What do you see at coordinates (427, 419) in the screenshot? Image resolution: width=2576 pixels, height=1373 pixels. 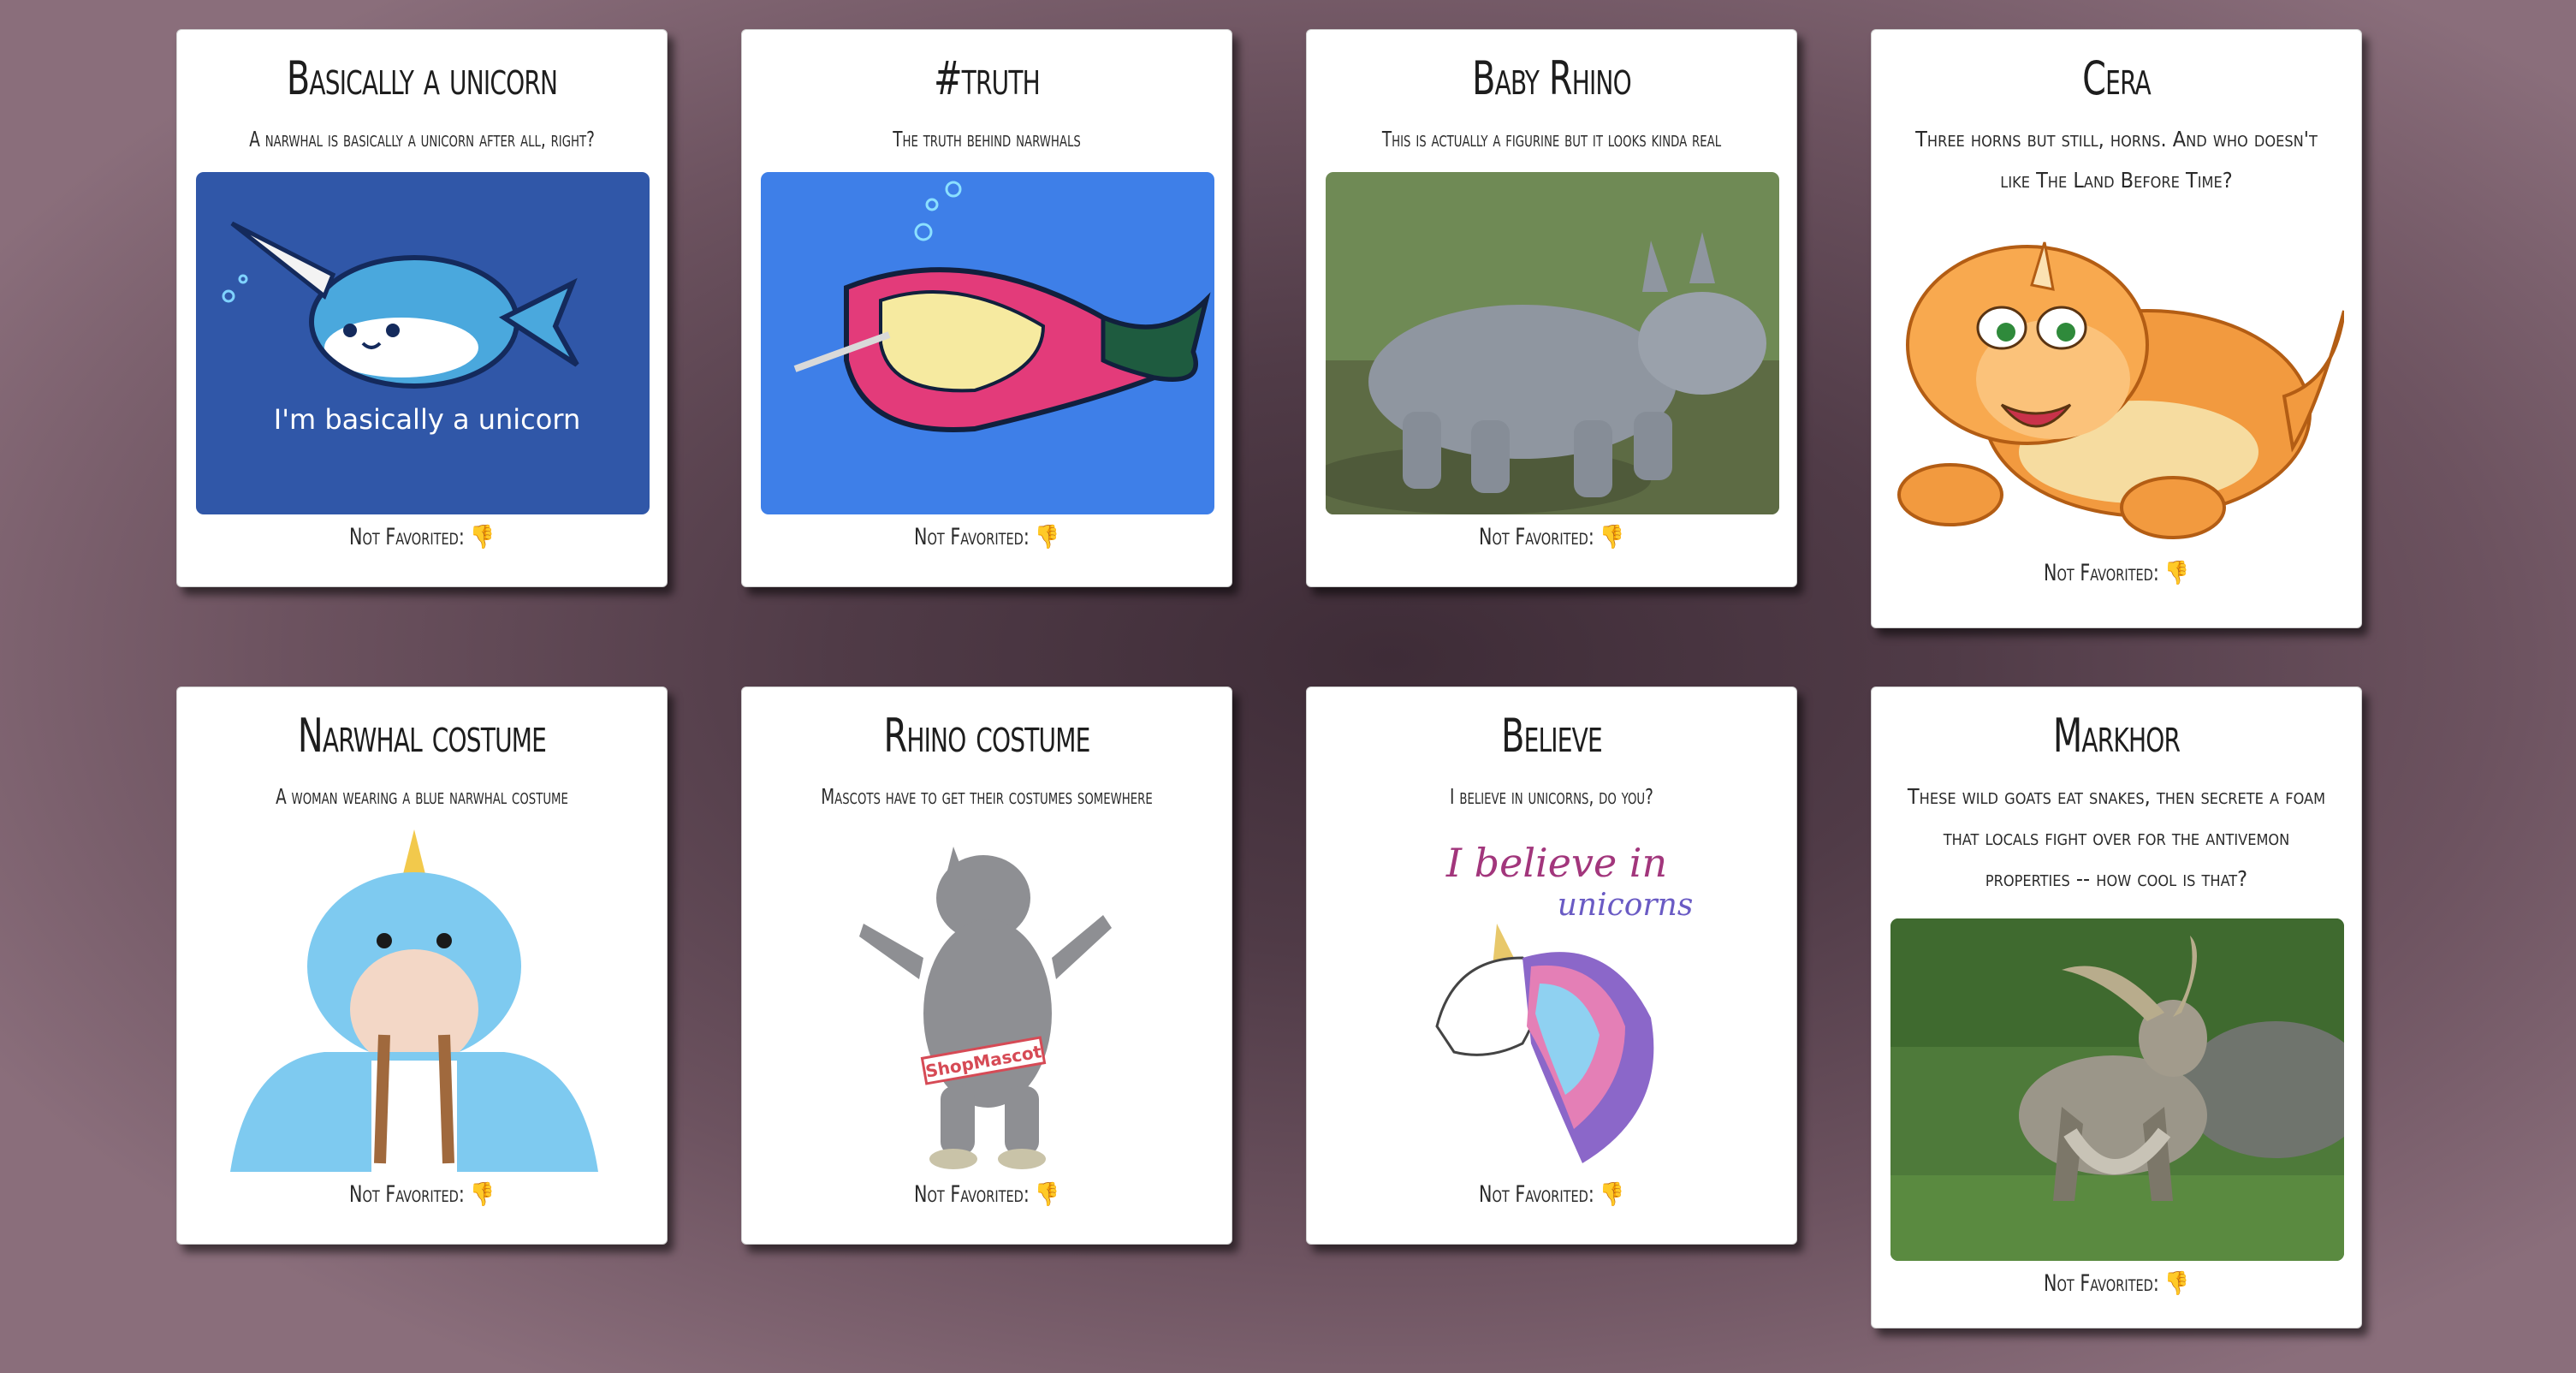 I see `image-caption: I'm basically a unicorn` at bounding box center [427, 419].